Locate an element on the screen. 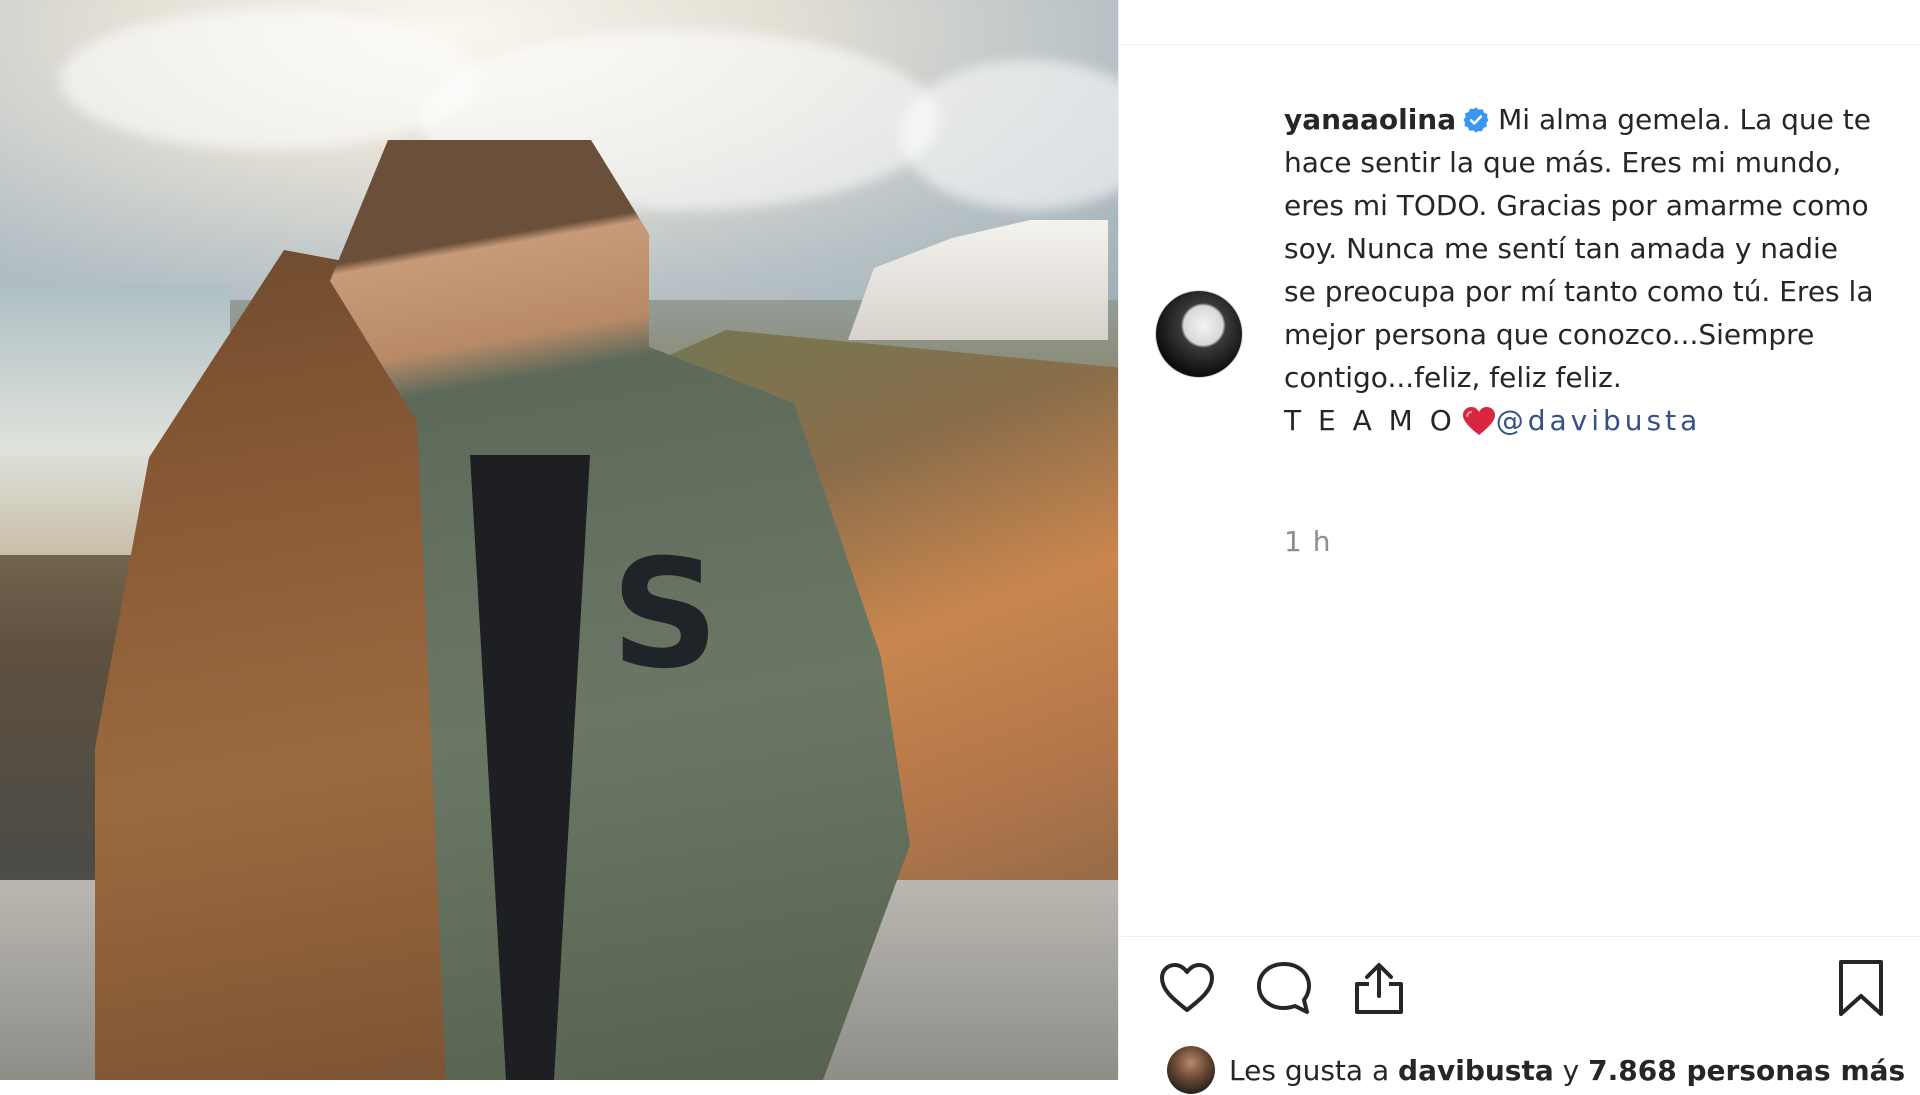  like-button is located at coordinates (1187, 990).